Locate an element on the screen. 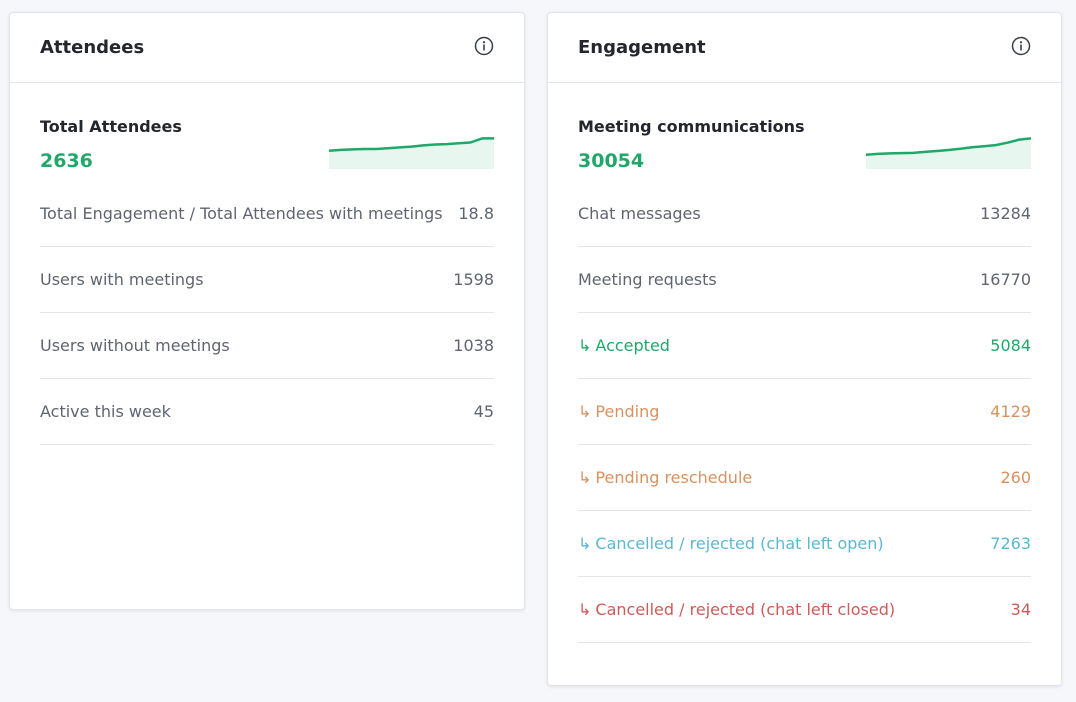  stat-row-value: 1038 is located at coordinates (473, 345).